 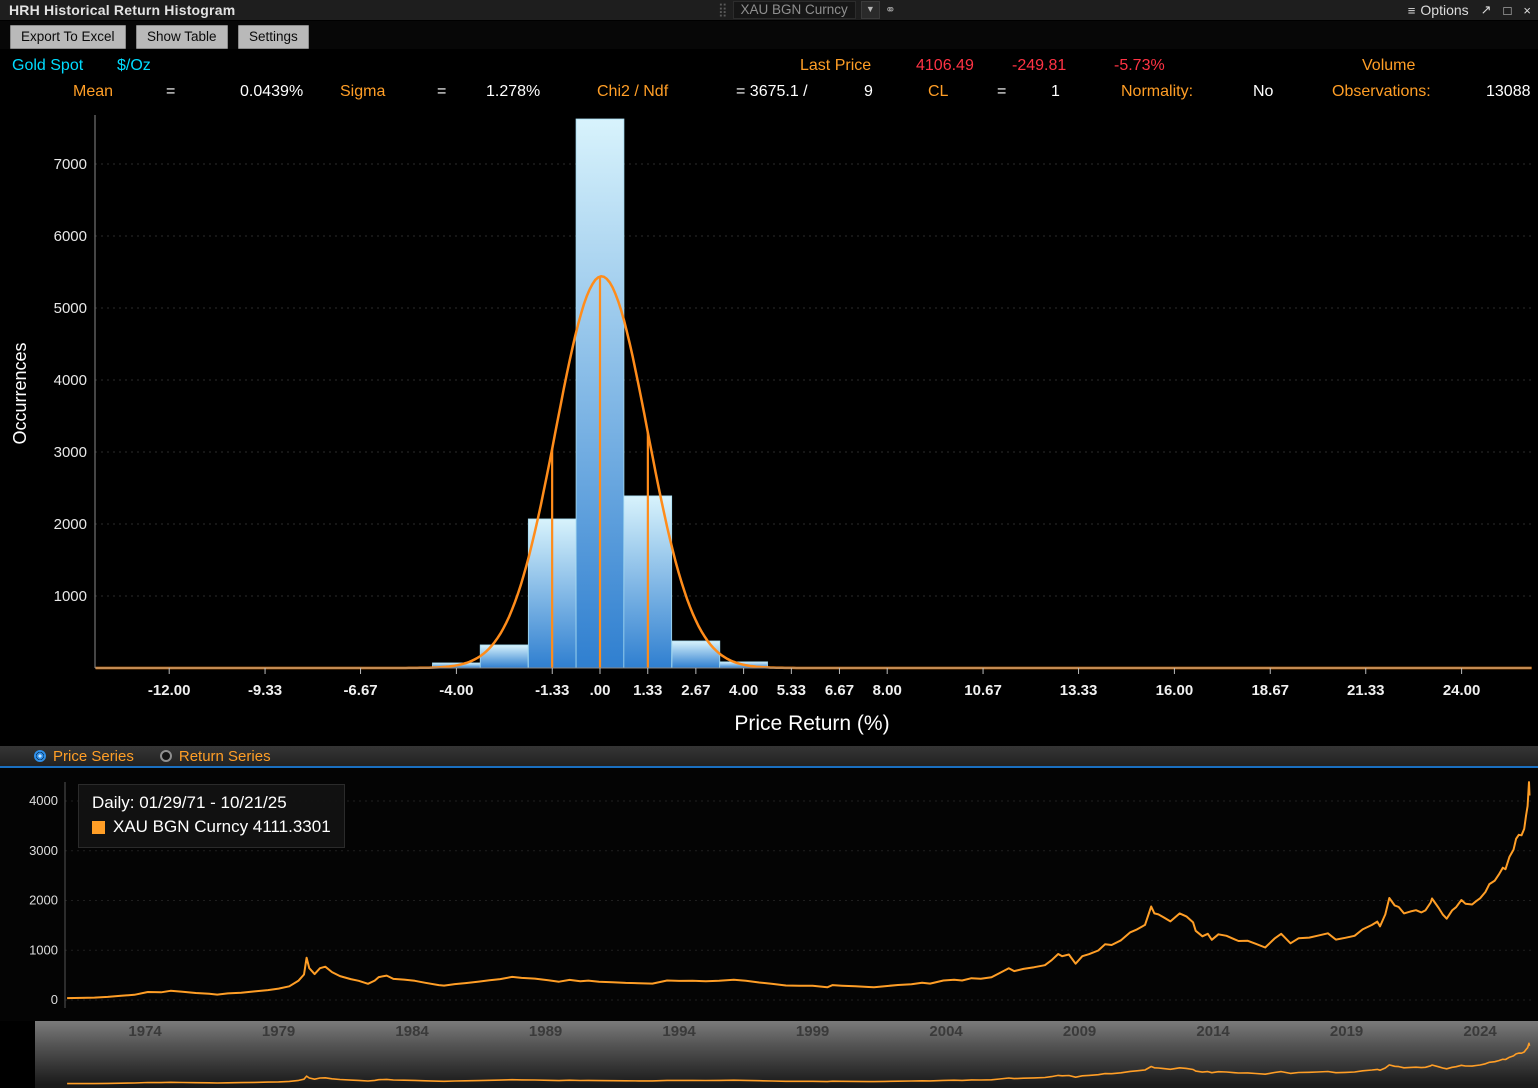 What do you see at coordinates (93, 91) in the screenshot?
I see `mean-label: Mean` at bounding box center [93, 91].